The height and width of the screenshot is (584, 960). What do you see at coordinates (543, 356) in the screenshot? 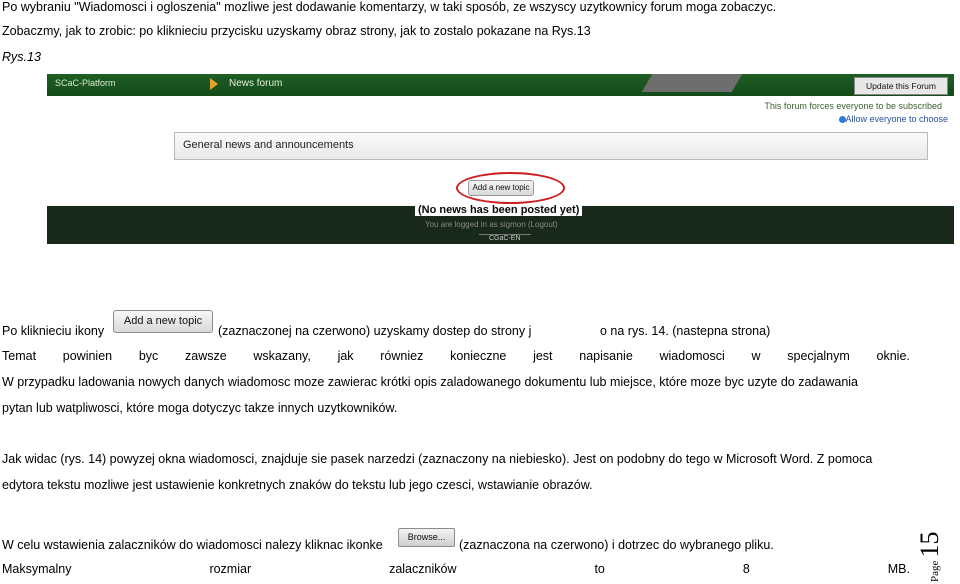
I see `line-4-word: jest` at bounding box center [543, 356].